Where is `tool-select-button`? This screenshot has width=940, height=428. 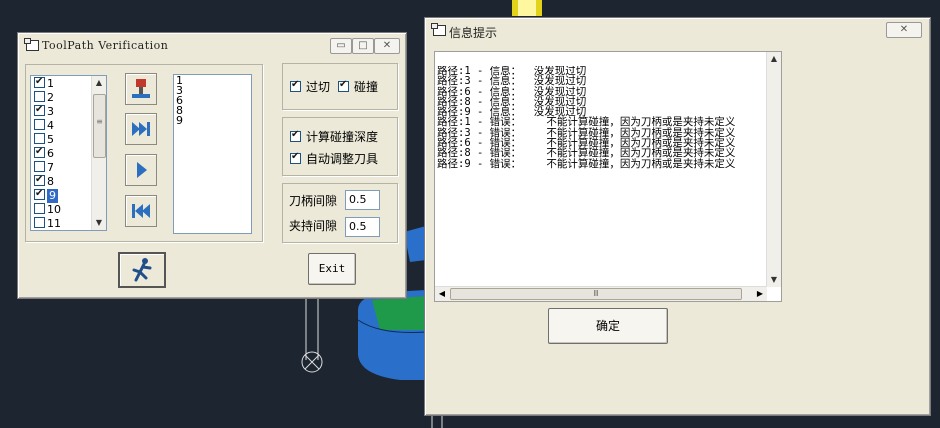 tool-select-button is located at coordinates (141, 89).